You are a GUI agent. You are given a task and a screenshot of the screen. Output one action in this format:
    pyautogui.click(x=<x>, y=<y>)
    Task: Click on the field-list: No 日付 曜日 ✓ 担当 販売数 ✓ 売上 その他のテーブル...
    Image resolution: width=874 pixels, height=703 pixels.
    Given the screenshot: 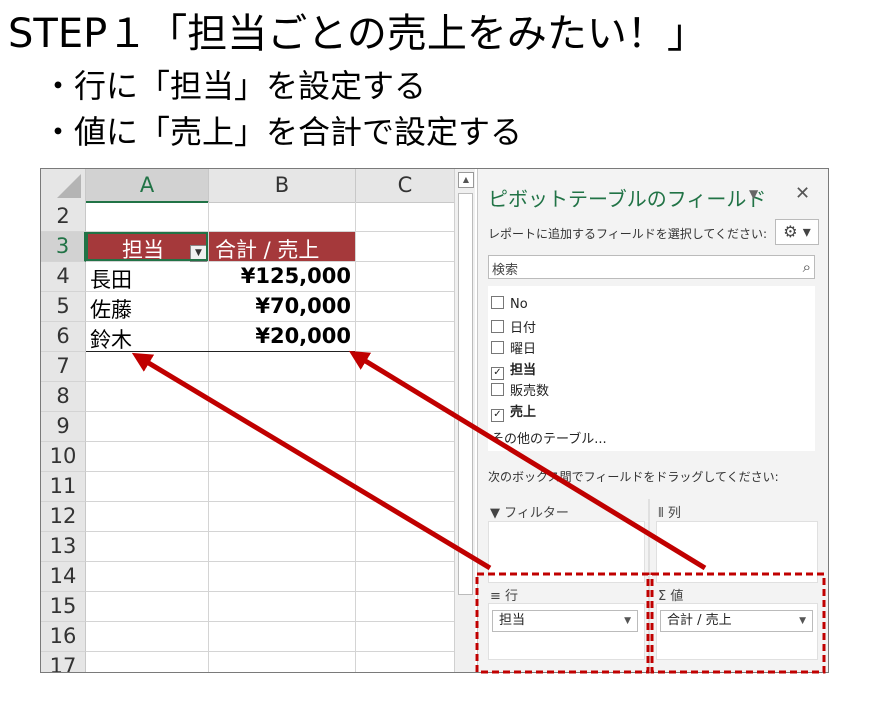 What is the action you would take?
    pyautogui.click(x=651, y=368)
    